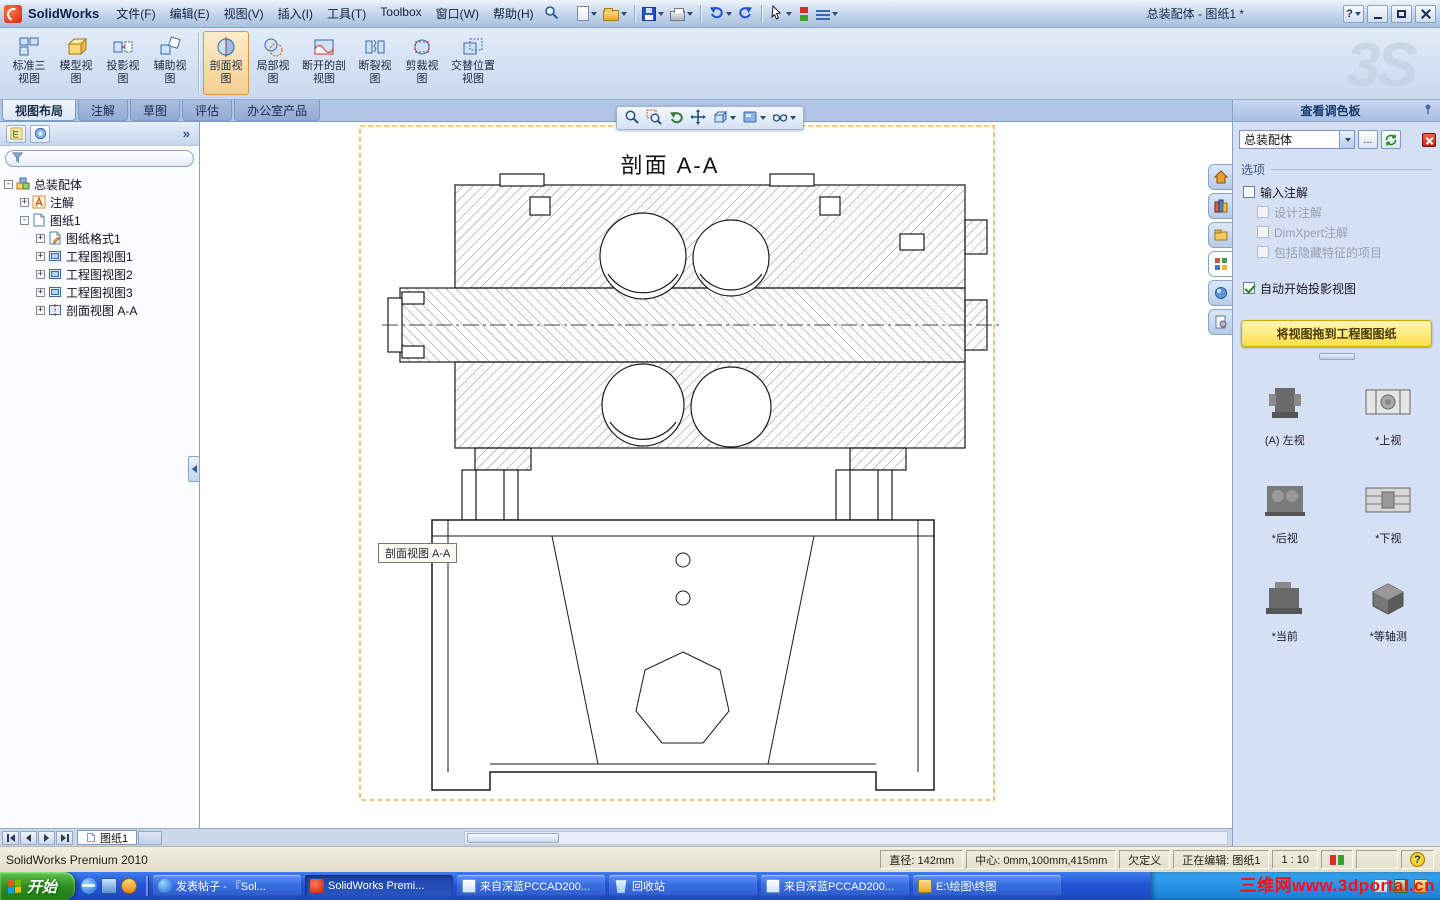 The height and width of the screenshot is (900, 1440). Describe the element at coordinates (724, 118) in the screenshot. I see `view-orientation-button` at that location.